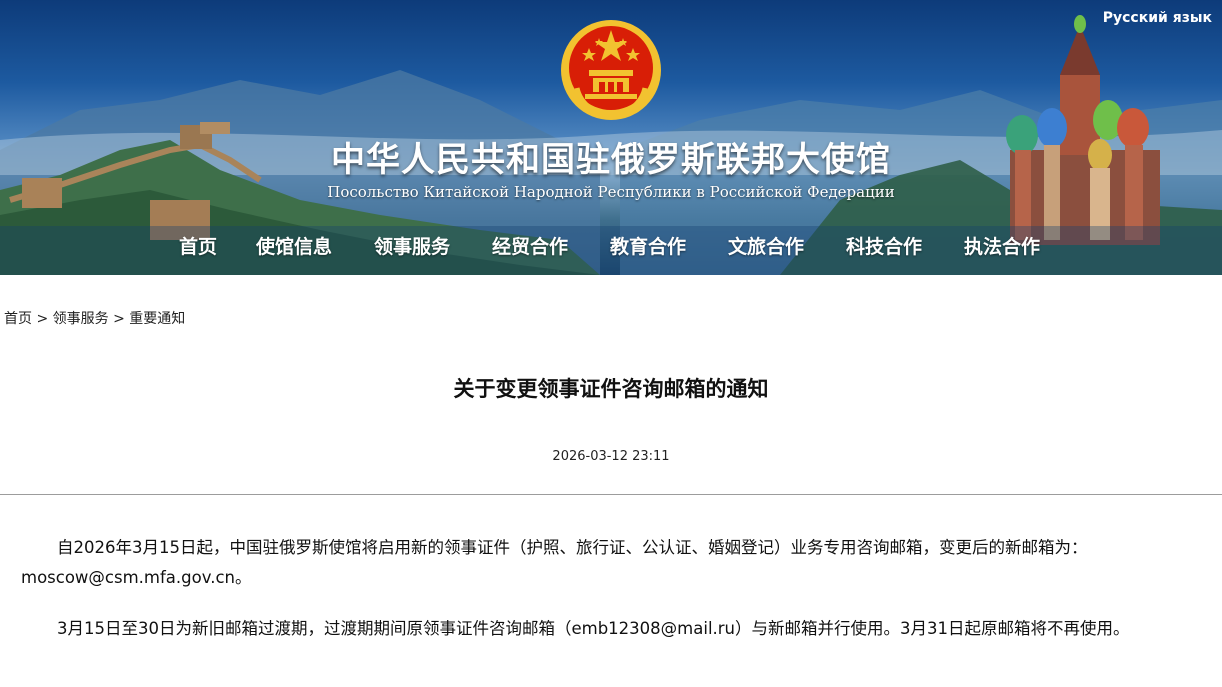 This screenshot has width=1222, height=687. What do you see at coordinates (611, 456) in the screenshot?
I see `article-date: 2026-03-12 23:11` at bounding box center [611, 456].